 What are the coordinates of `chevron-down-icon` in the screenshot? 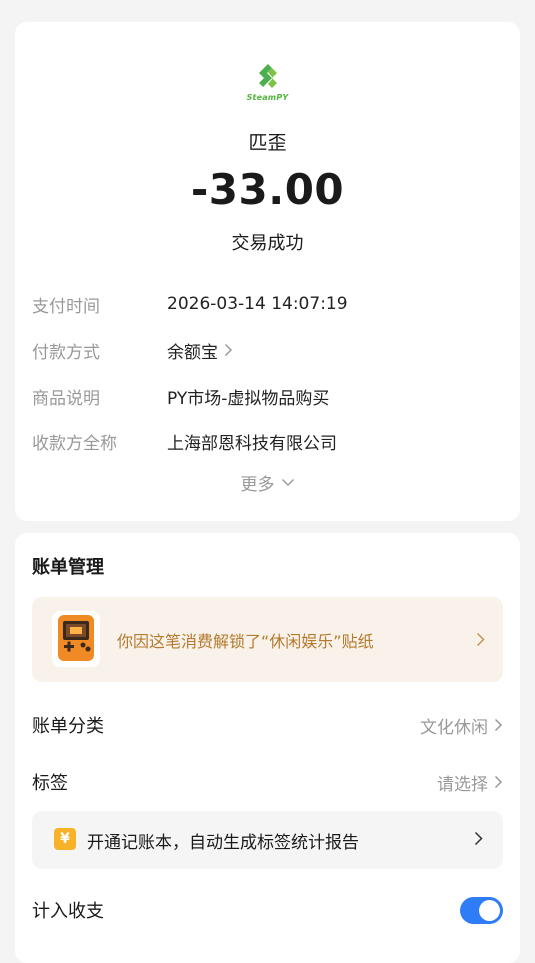 It's located at (287, 482).